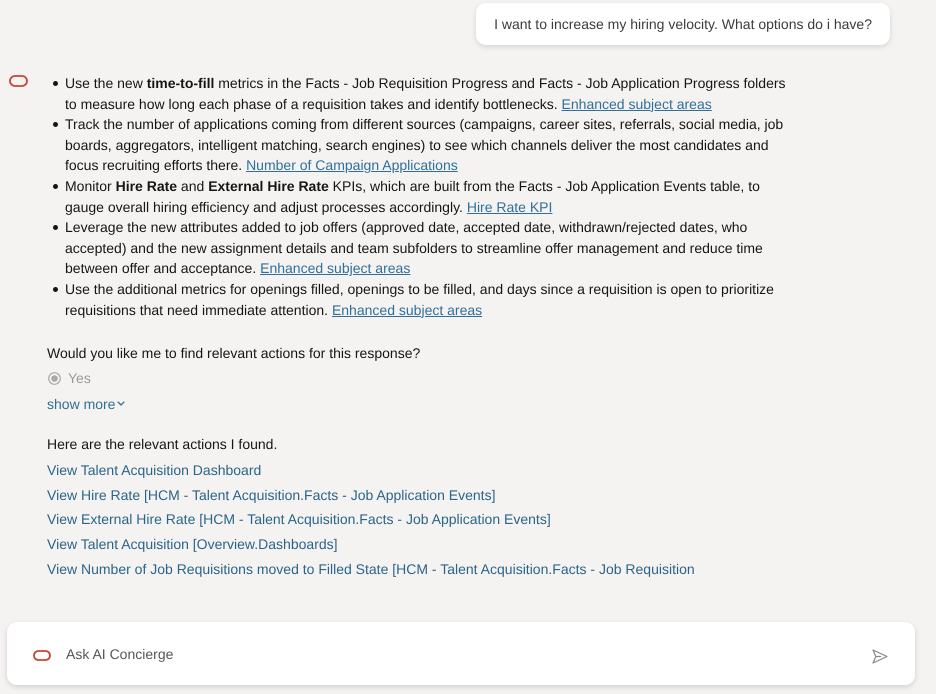 This screenshot has width=936, height=694. What do you see at coordinates (234, 354) in the screenshot?
I see `question-text: Would you like me to find relevant actions for this response?` at bounding box center [234, 354].